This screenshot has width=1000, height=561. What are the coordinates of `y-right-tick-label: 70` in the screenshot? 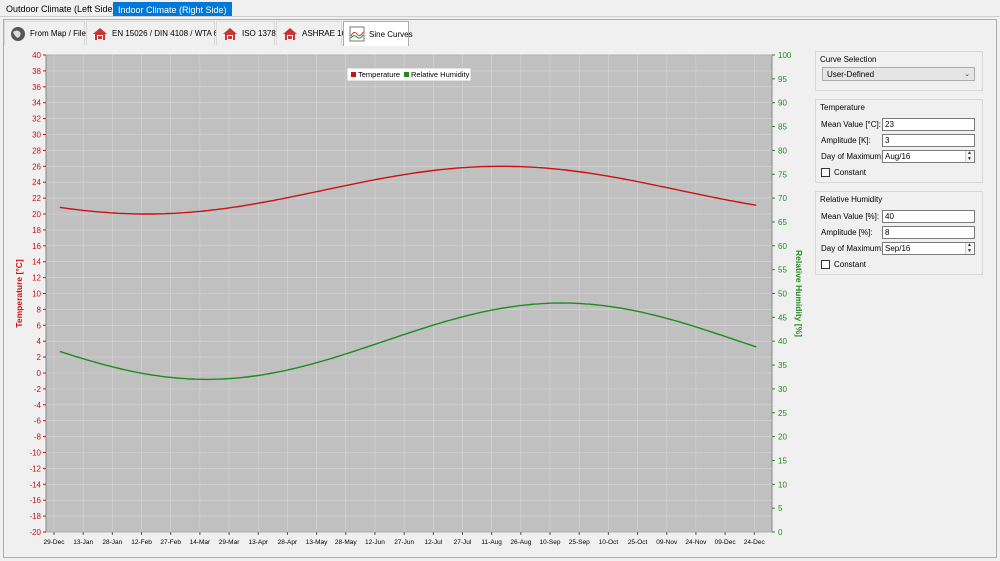 It's located at (782, 198).